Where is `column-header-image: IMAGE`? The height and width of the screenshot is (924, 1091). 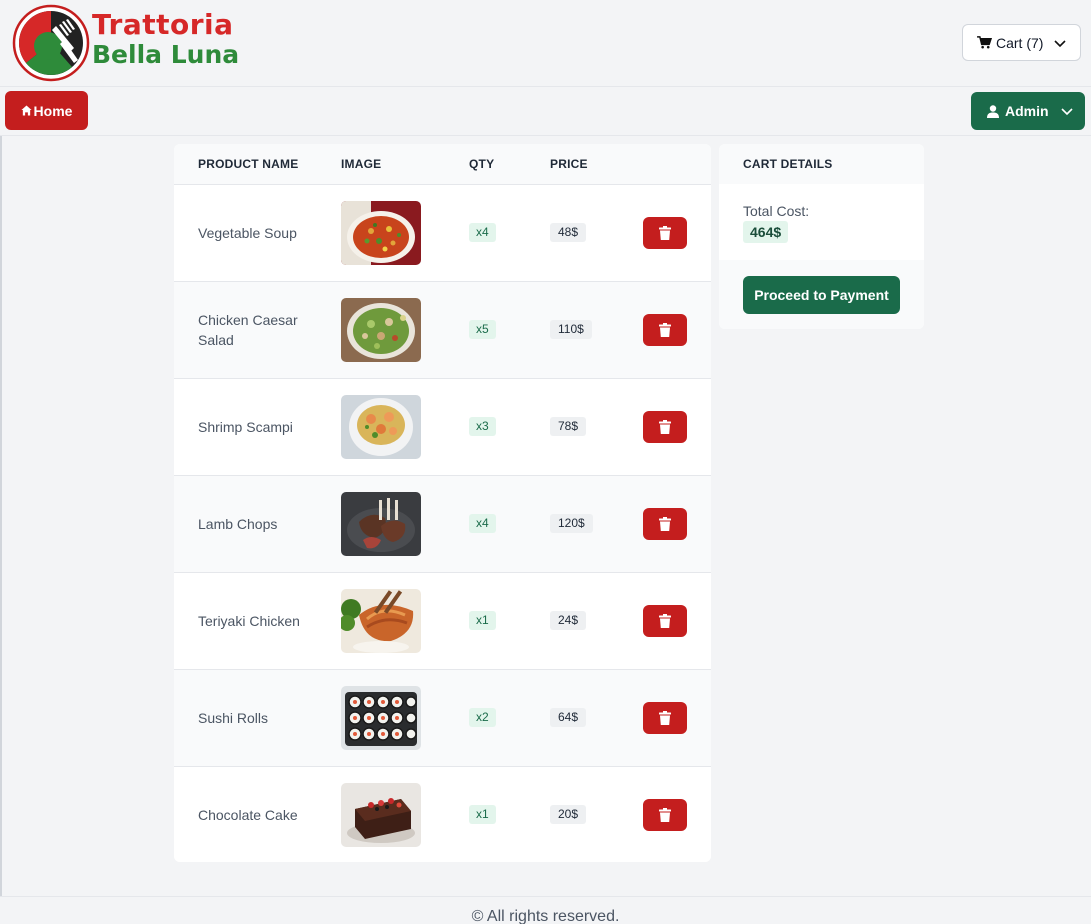 column-header-image: IMAGE is located at coordinates (361, 164).